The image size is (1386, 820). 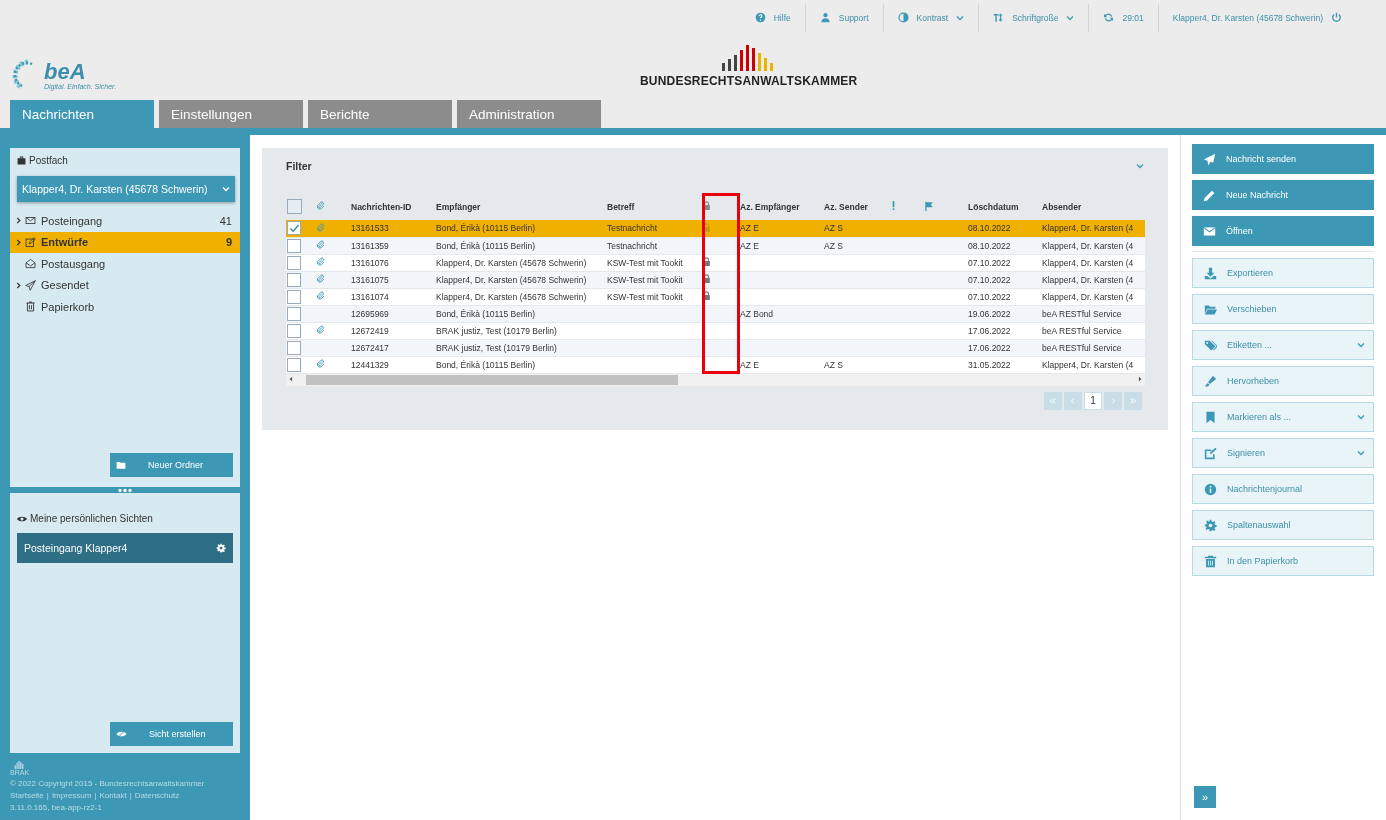 I want to click on first-page-button, so click(x=1053, y=400).